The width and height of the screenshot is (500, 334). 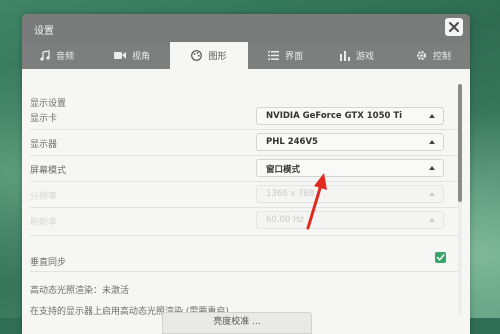 What do you see at coordinates (316, 201) in the screenshot?
I see `annotation-arrow` at bounding box center [316, 201].